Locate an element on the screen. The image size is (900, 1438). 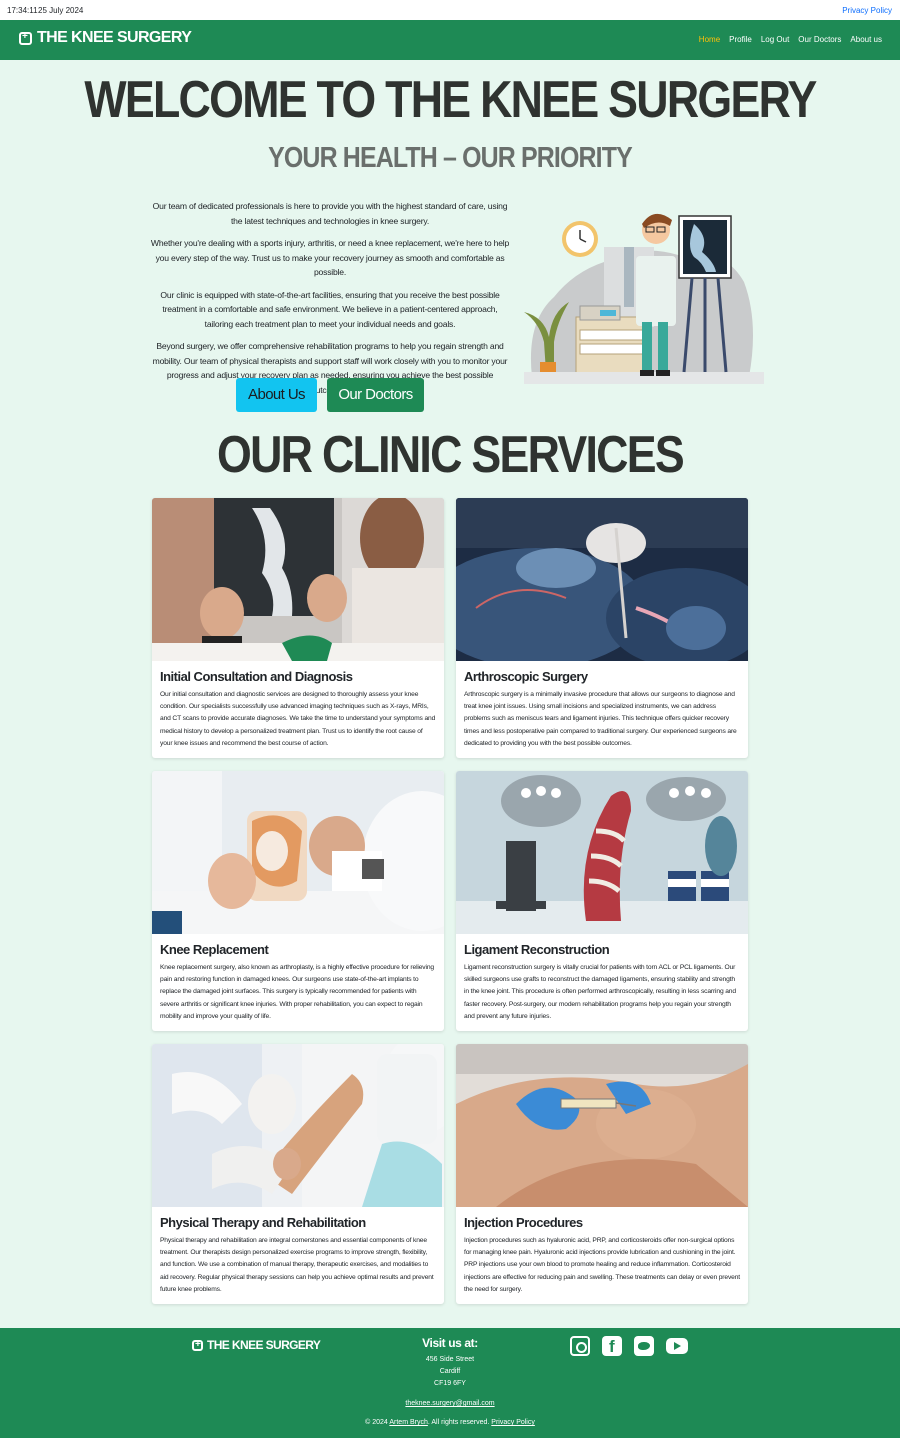
address-line: CF19 6FY is located at coordinates (450, 1383).